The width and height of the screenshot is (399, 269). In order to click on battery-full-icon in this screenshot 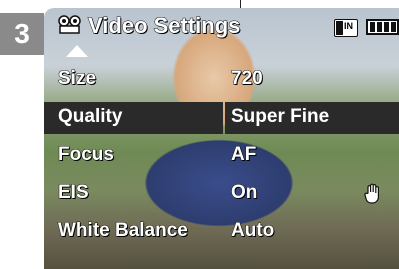, I will do `click(382, 27)`.